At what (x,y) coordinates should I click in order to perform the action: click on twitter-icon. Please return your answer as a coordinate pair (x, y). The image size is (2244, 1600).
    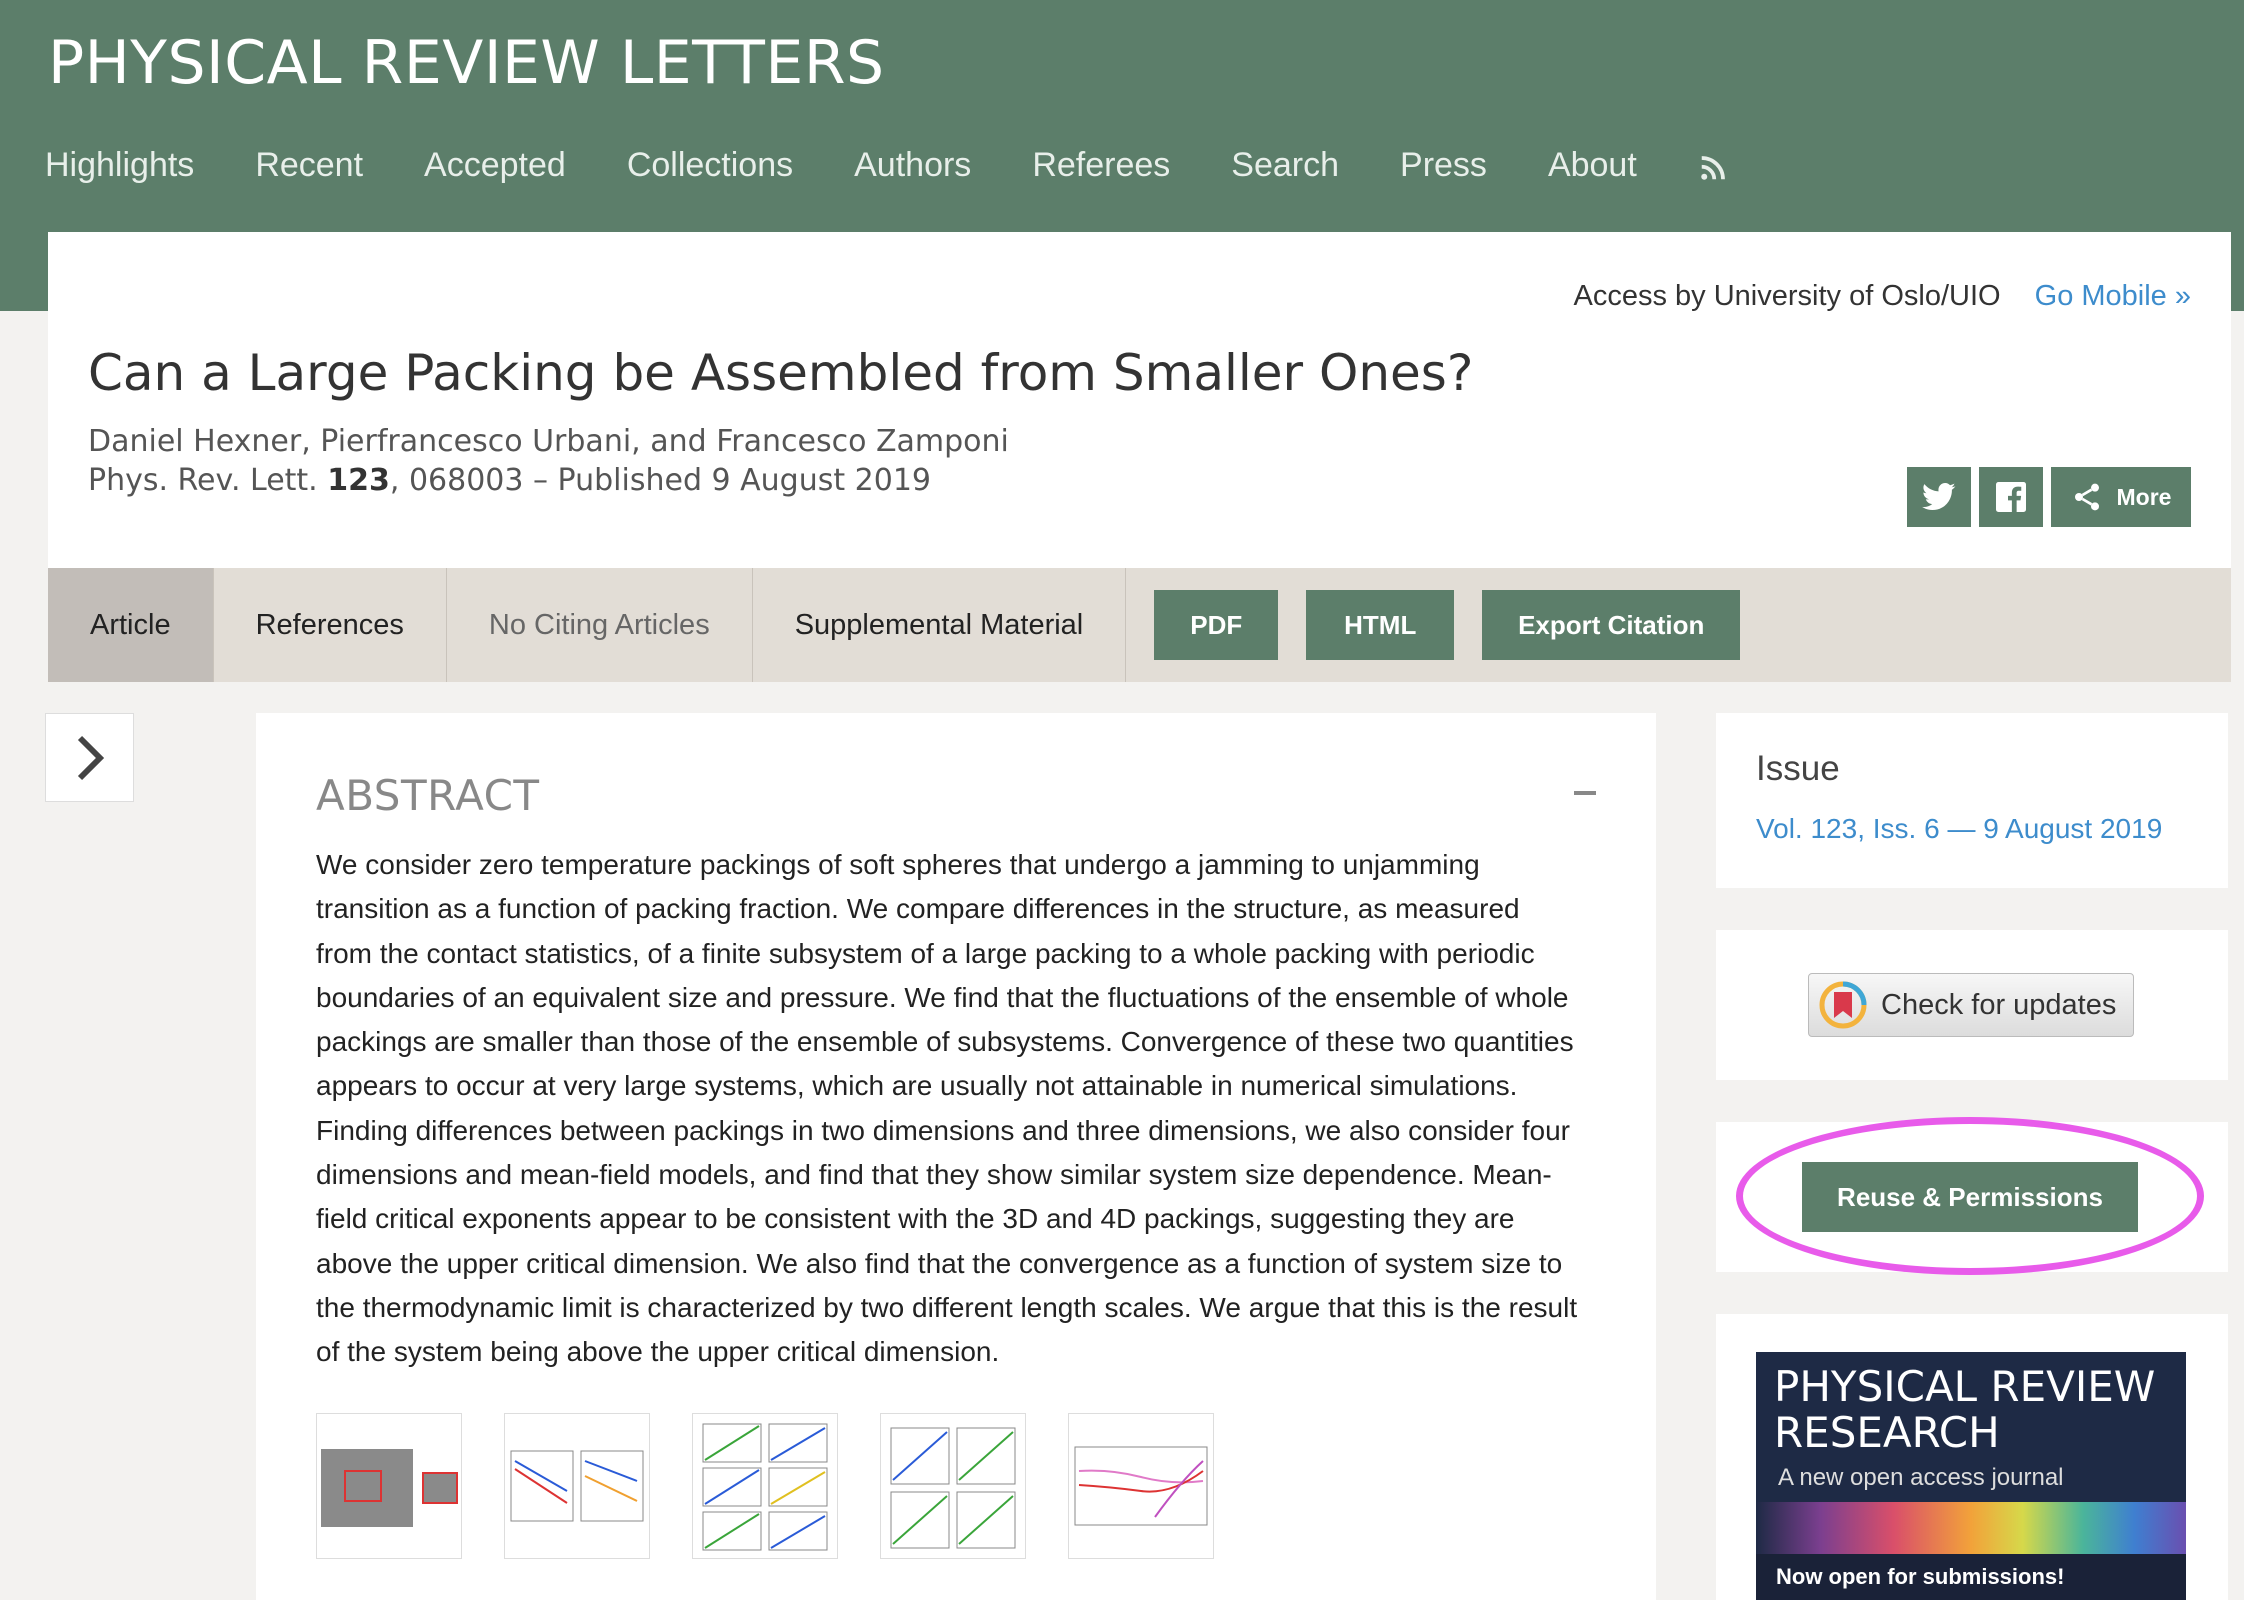
    Looking at the image, I should click on (1939, 496).